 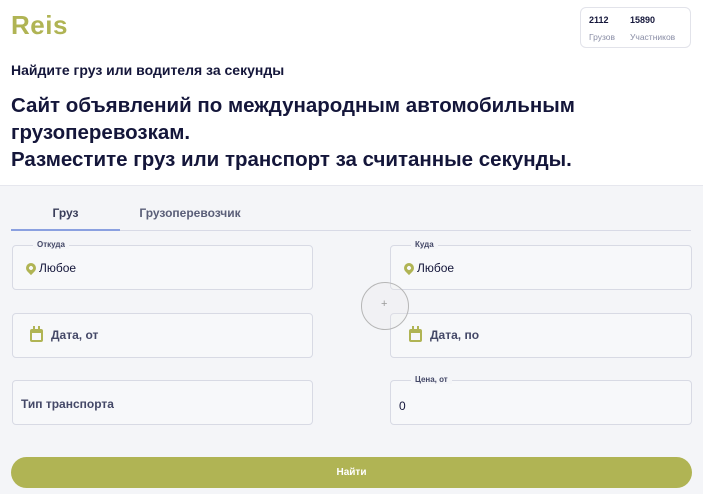 What do you see at coordinates (602, 28) in the screenshot?
I see `stat-cargo: 2112 Грузов` at bounding box center [602, 28].